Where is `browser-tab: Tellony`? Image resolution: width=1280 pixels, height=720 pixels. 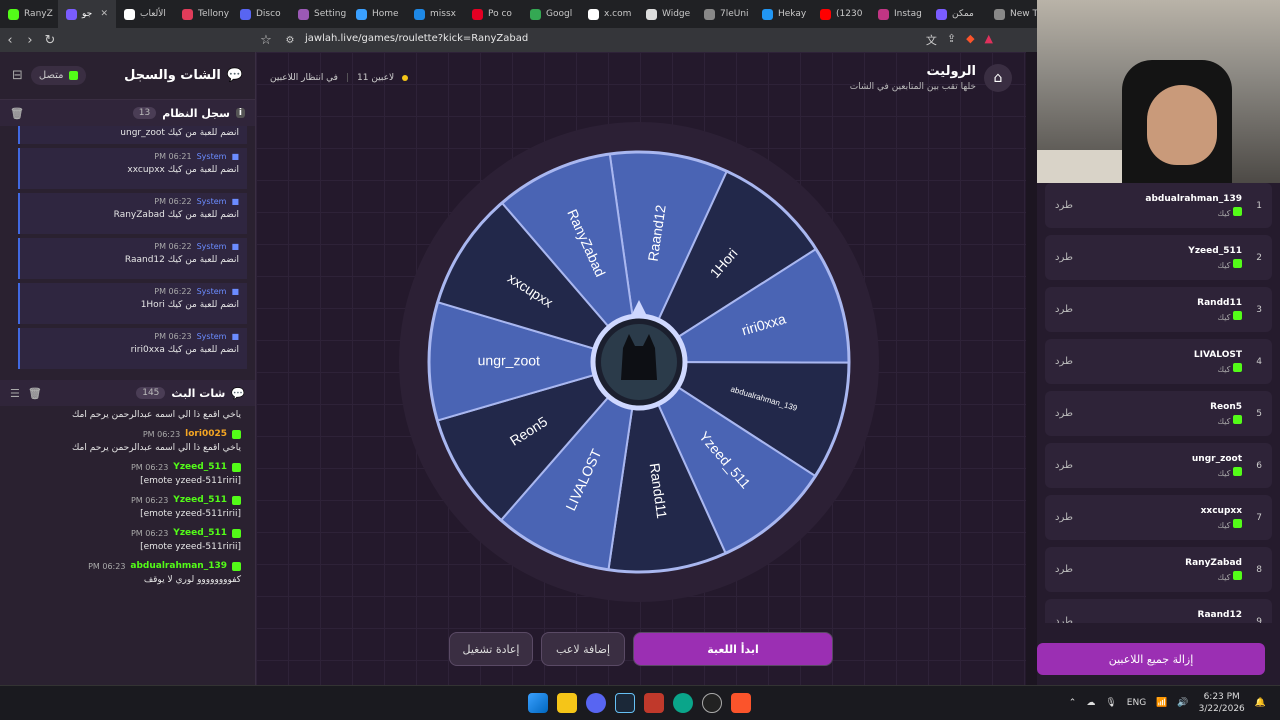
browser-tab: Tellony is located at coordinates (203, 14).